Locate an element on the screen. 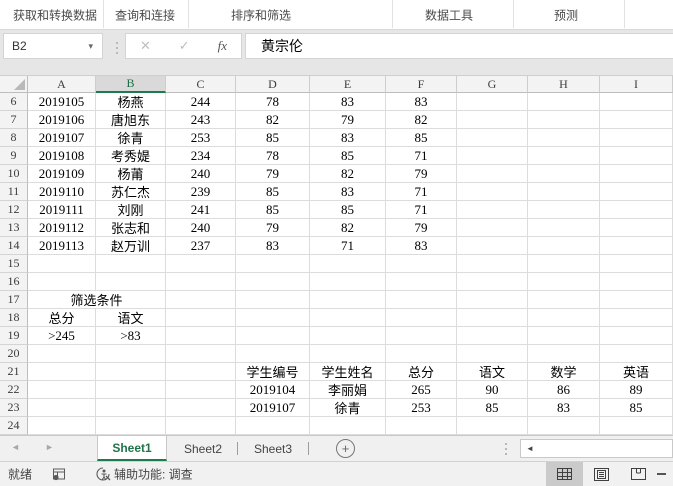  cell-B6: 杨燕 is located at coordinates (131, 102).